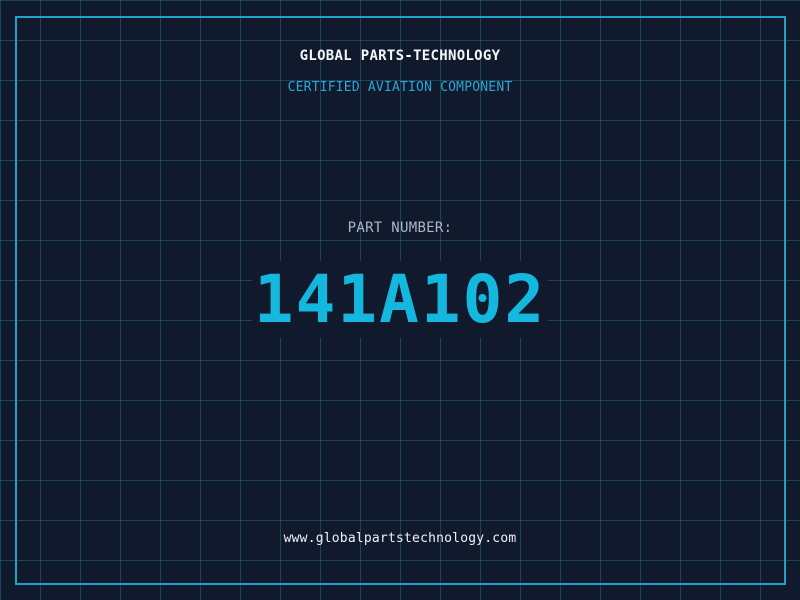  Describe the element at coordinates (400, 56) in the screenshot. I see `company-name: GLOBAL PARTS-TECHNOLOGY` at that location.